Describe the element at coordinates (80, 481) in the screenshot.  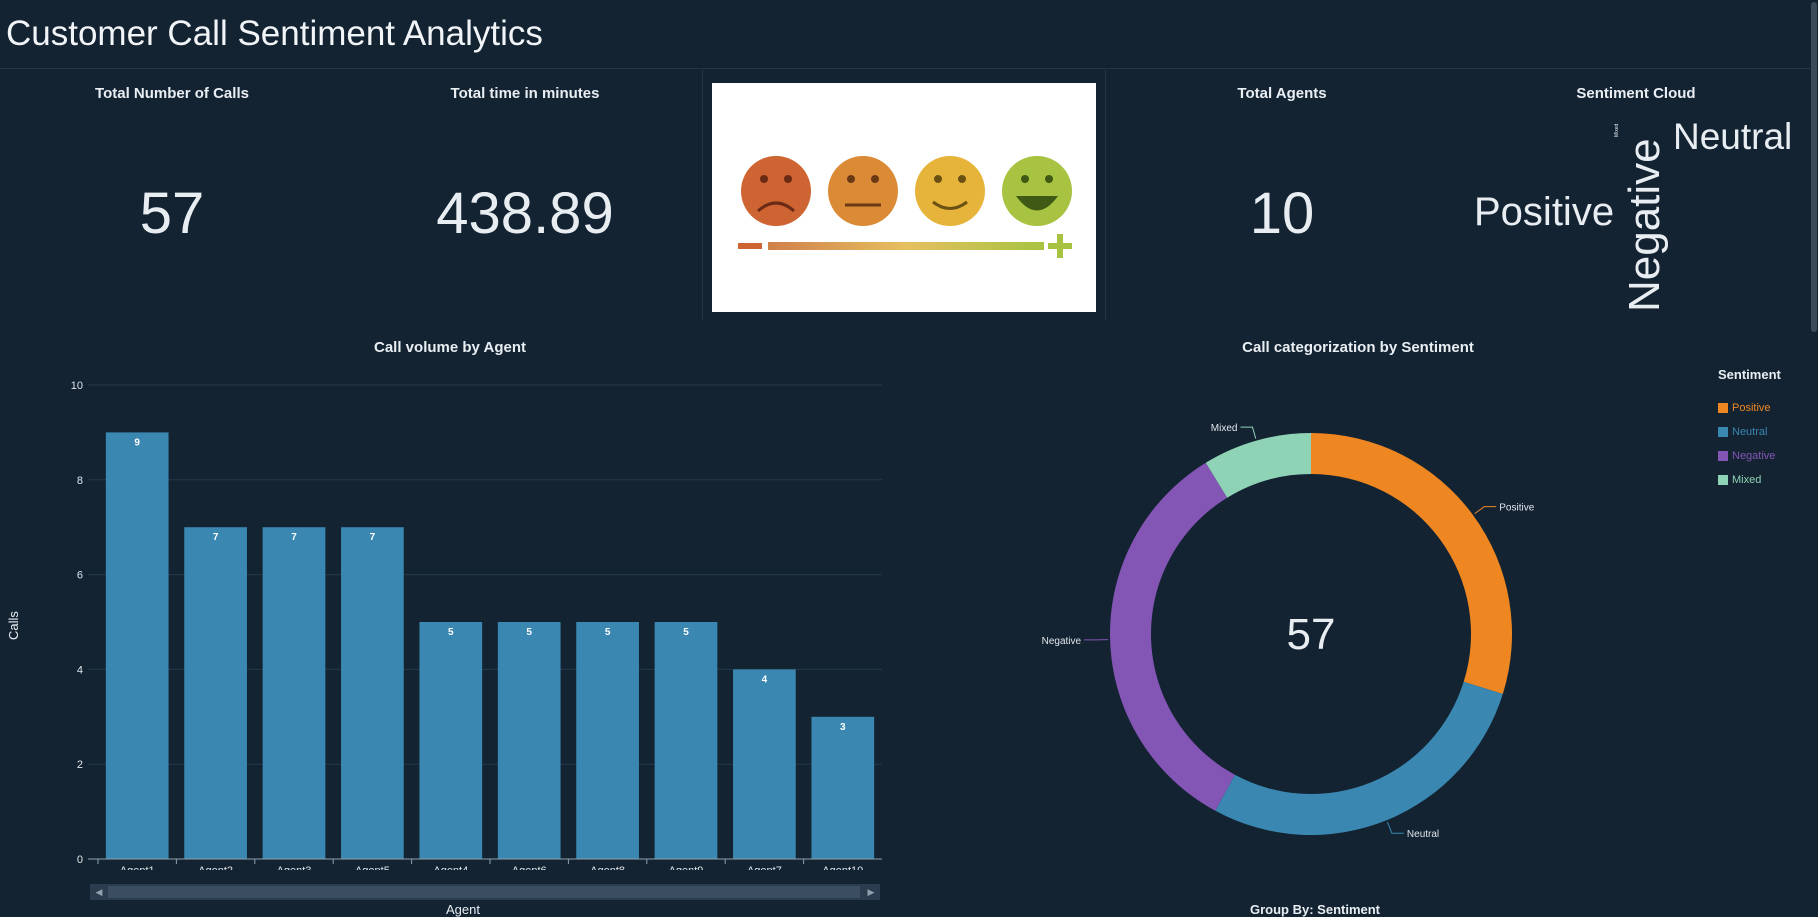
I see `y-tick-label: 8` at that location.